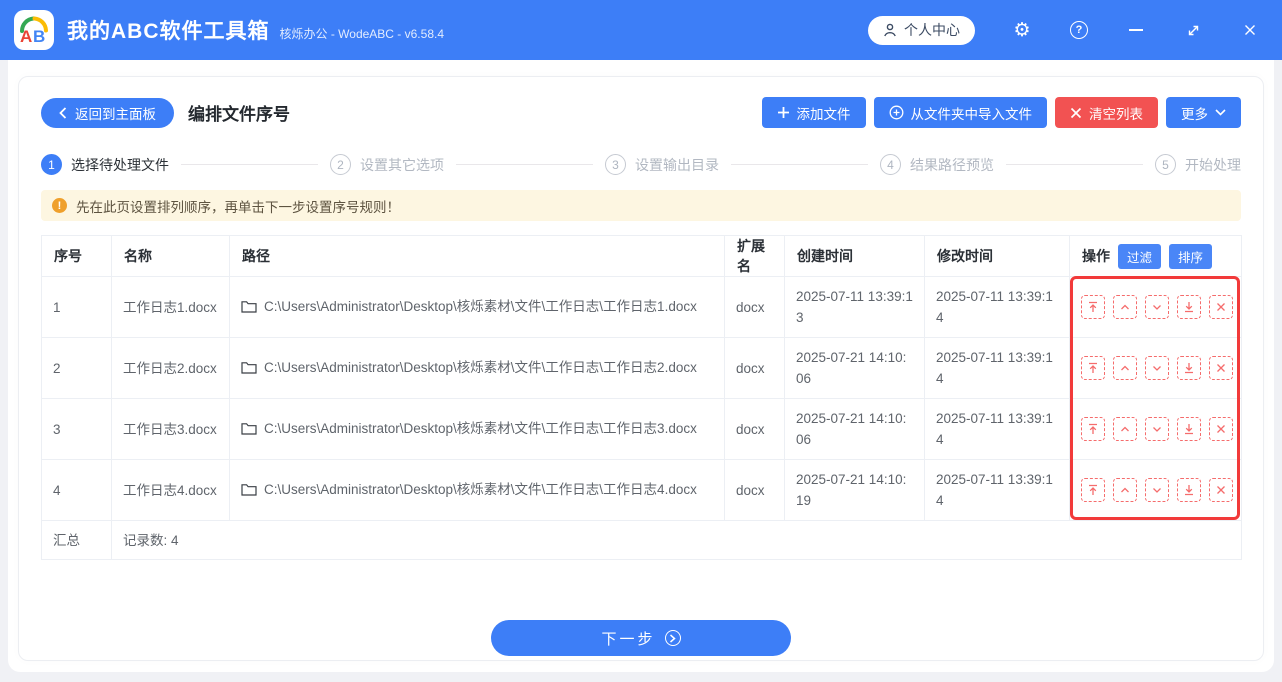  What do you see at coordinates (1106, 112) in the screenshot?
I see `clear-list-button: 清空列表` at bounding box center [1106, 112].